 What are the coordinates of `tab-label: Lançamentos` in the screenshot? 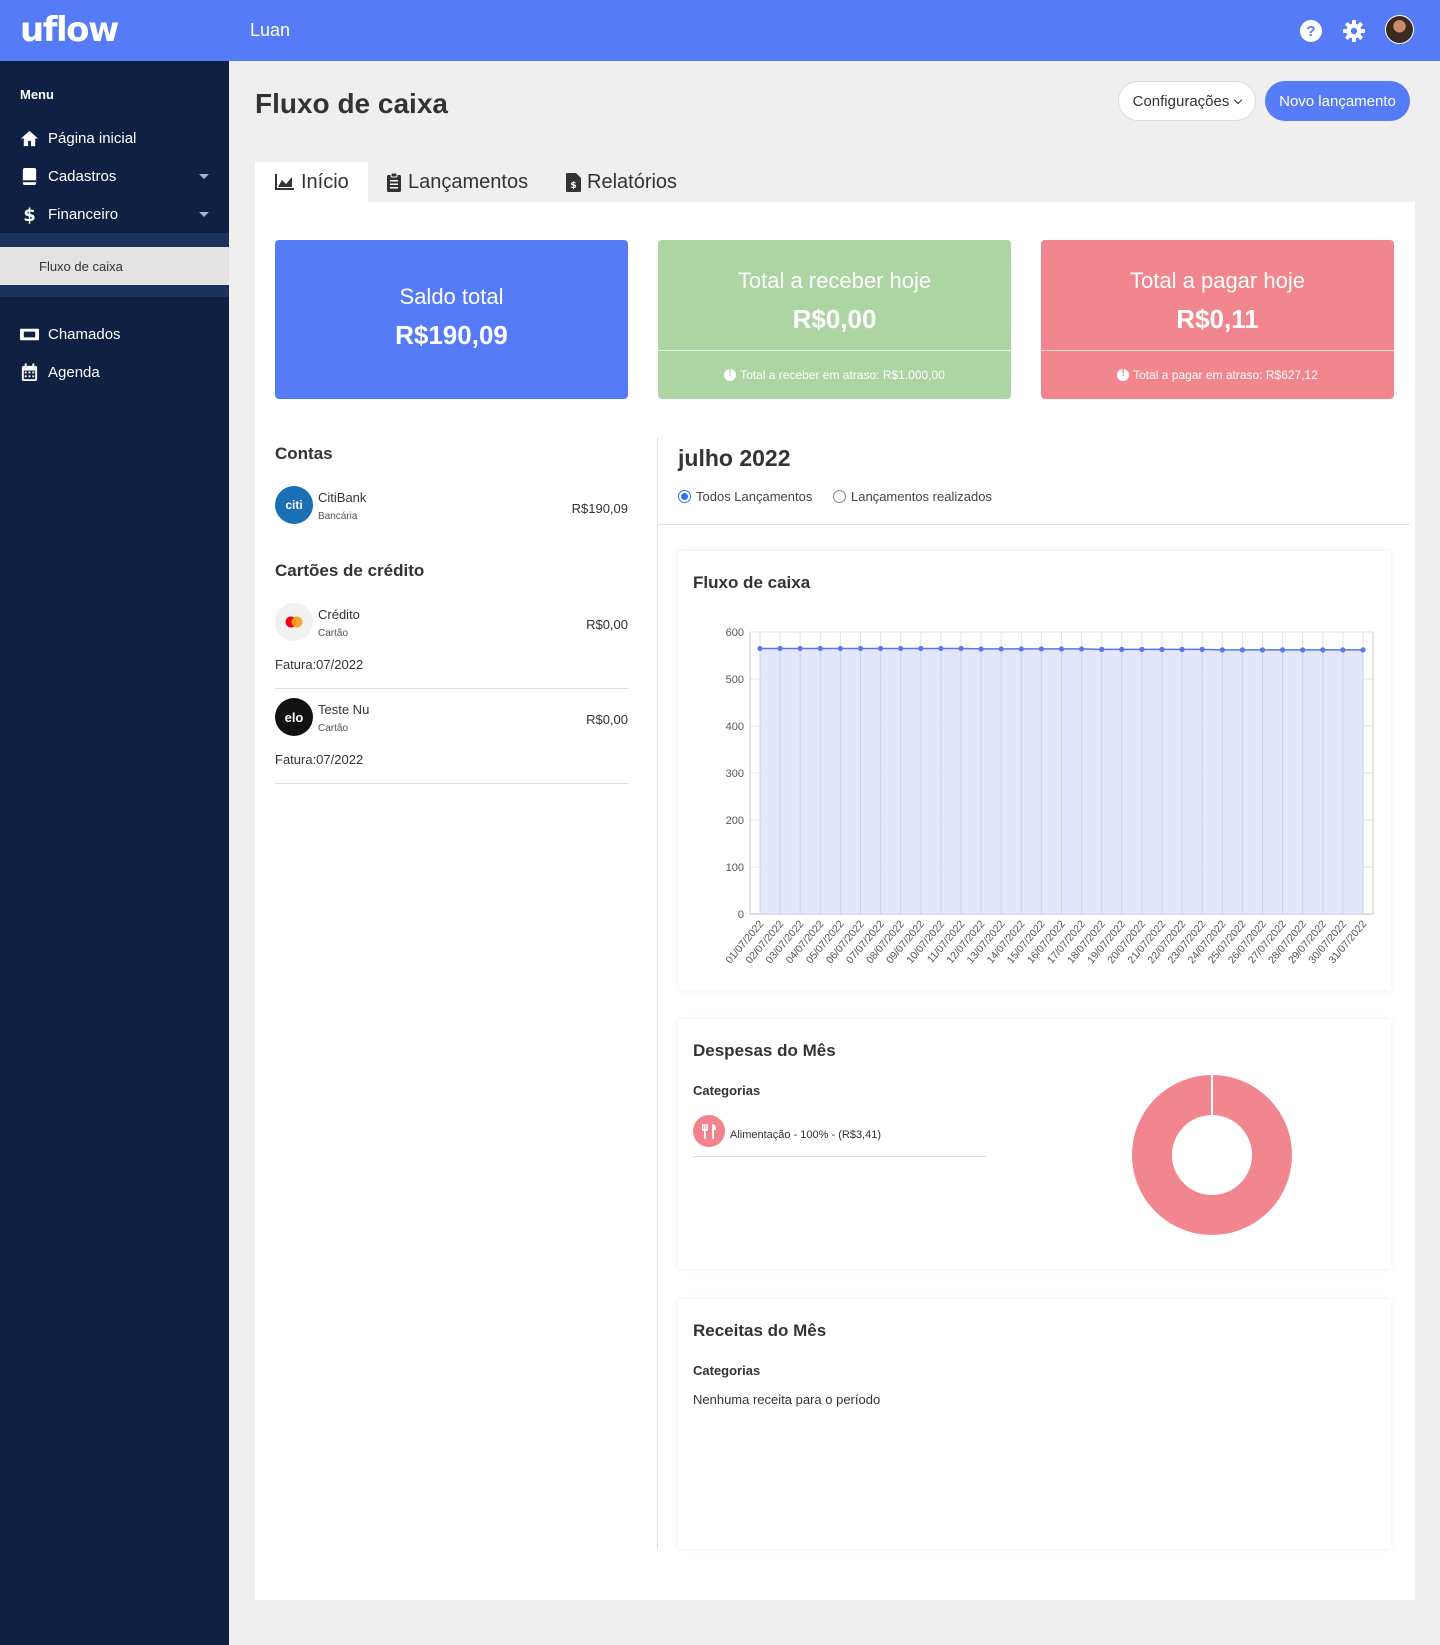 It's located at (468, 181).